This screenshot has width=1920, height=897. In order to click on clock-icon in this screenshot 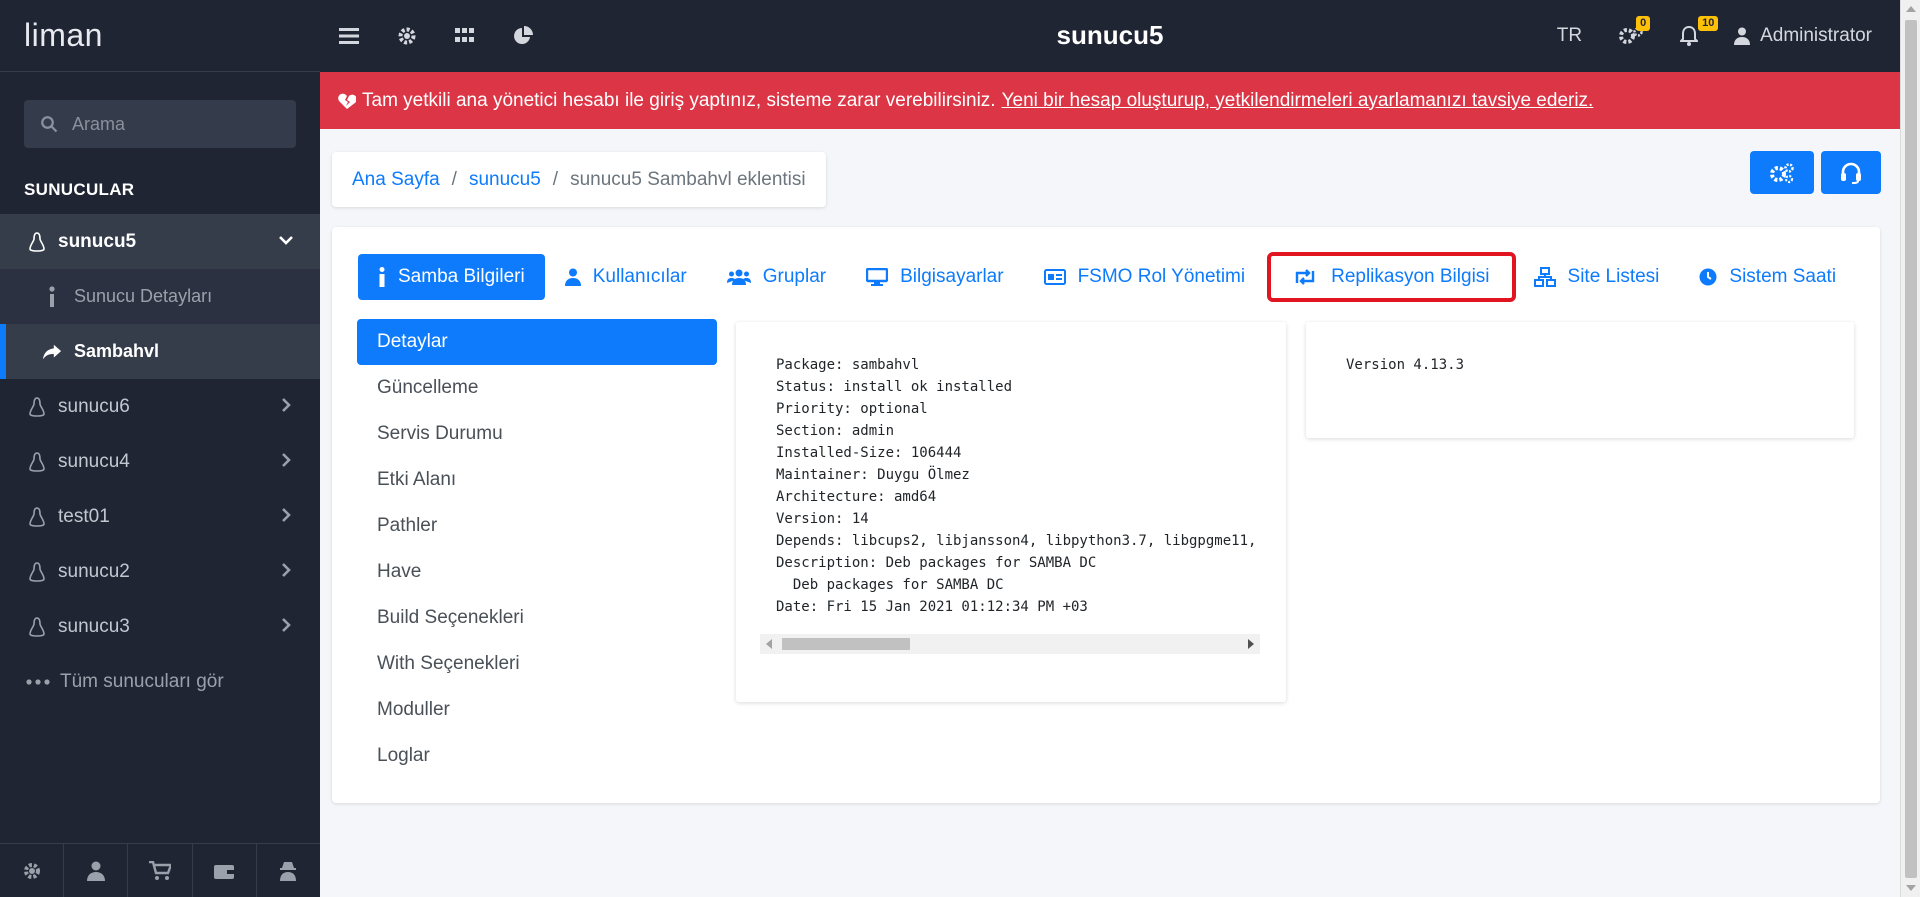, I will do `click(1708, 277)`.